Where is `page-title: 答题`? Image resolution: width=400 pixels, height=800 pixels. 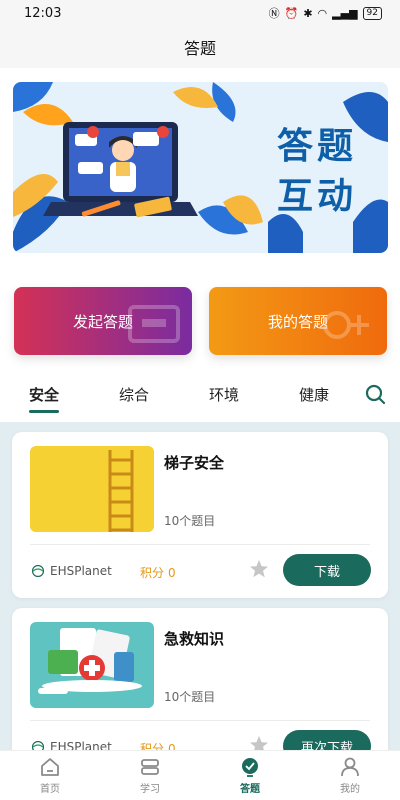 page-title: 答题 is located at coordinates (199, 48).